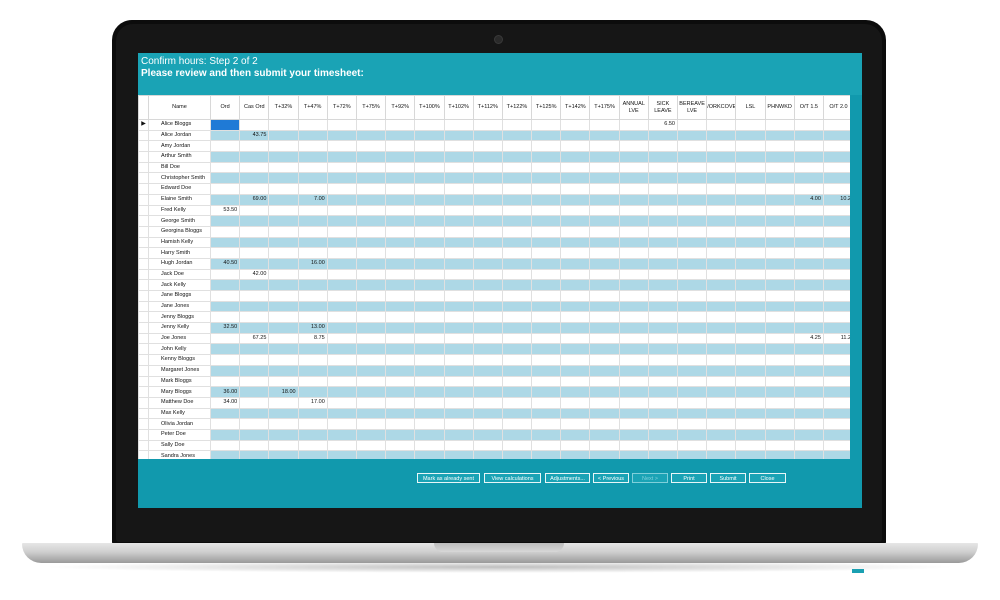  What do you see at coordinates (254, 107) in the screenshot?
I see `column-header: Cas Ord` at bounding box center [254, 107].